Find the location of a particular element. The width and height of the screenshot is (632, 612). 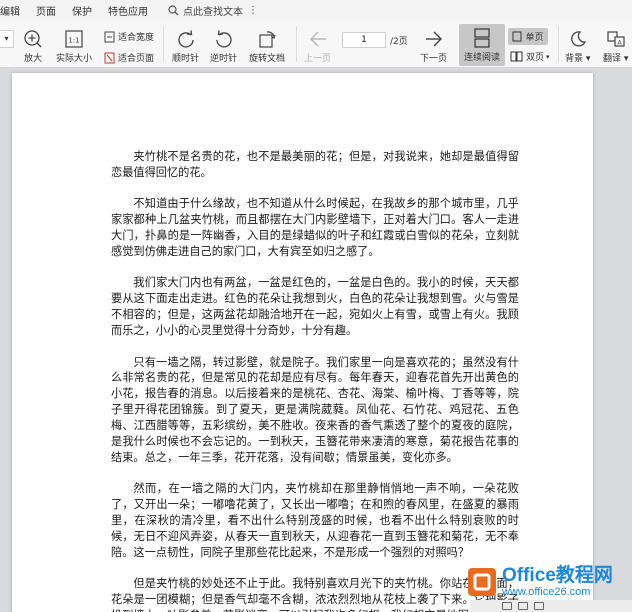

previous-page-button: 上一页 is located at coordinates (317, 46).